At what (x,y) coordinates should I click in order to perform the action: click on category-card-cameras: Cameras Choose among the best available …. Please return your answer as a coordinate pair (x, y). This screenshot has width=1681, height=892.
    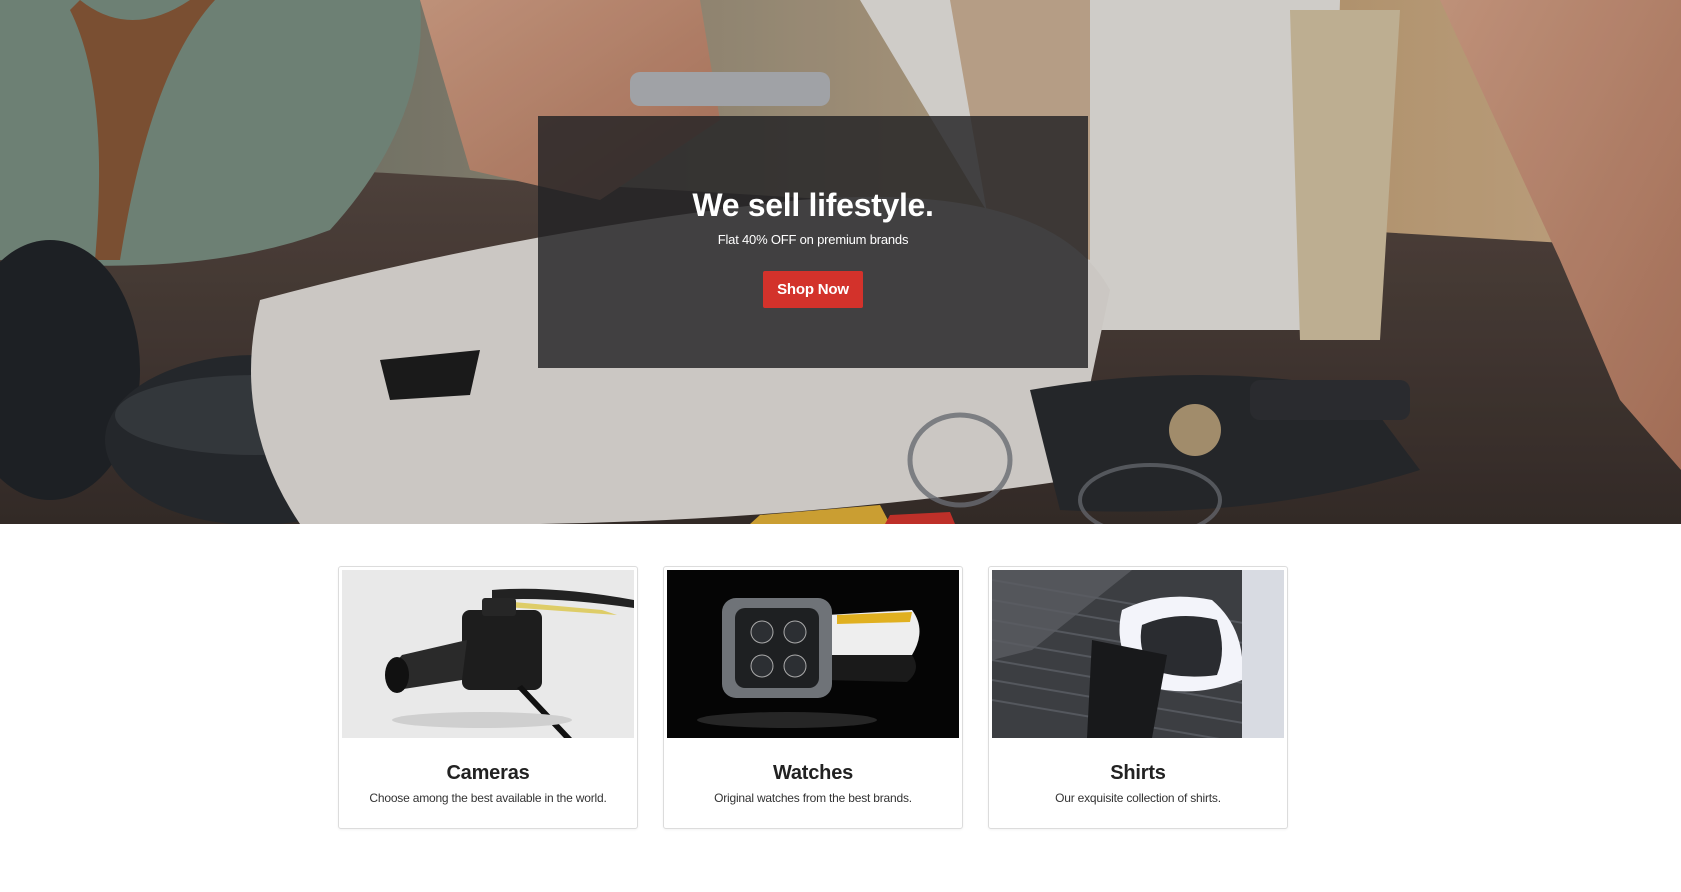
    Looking at the image, I should click on (488, 697).